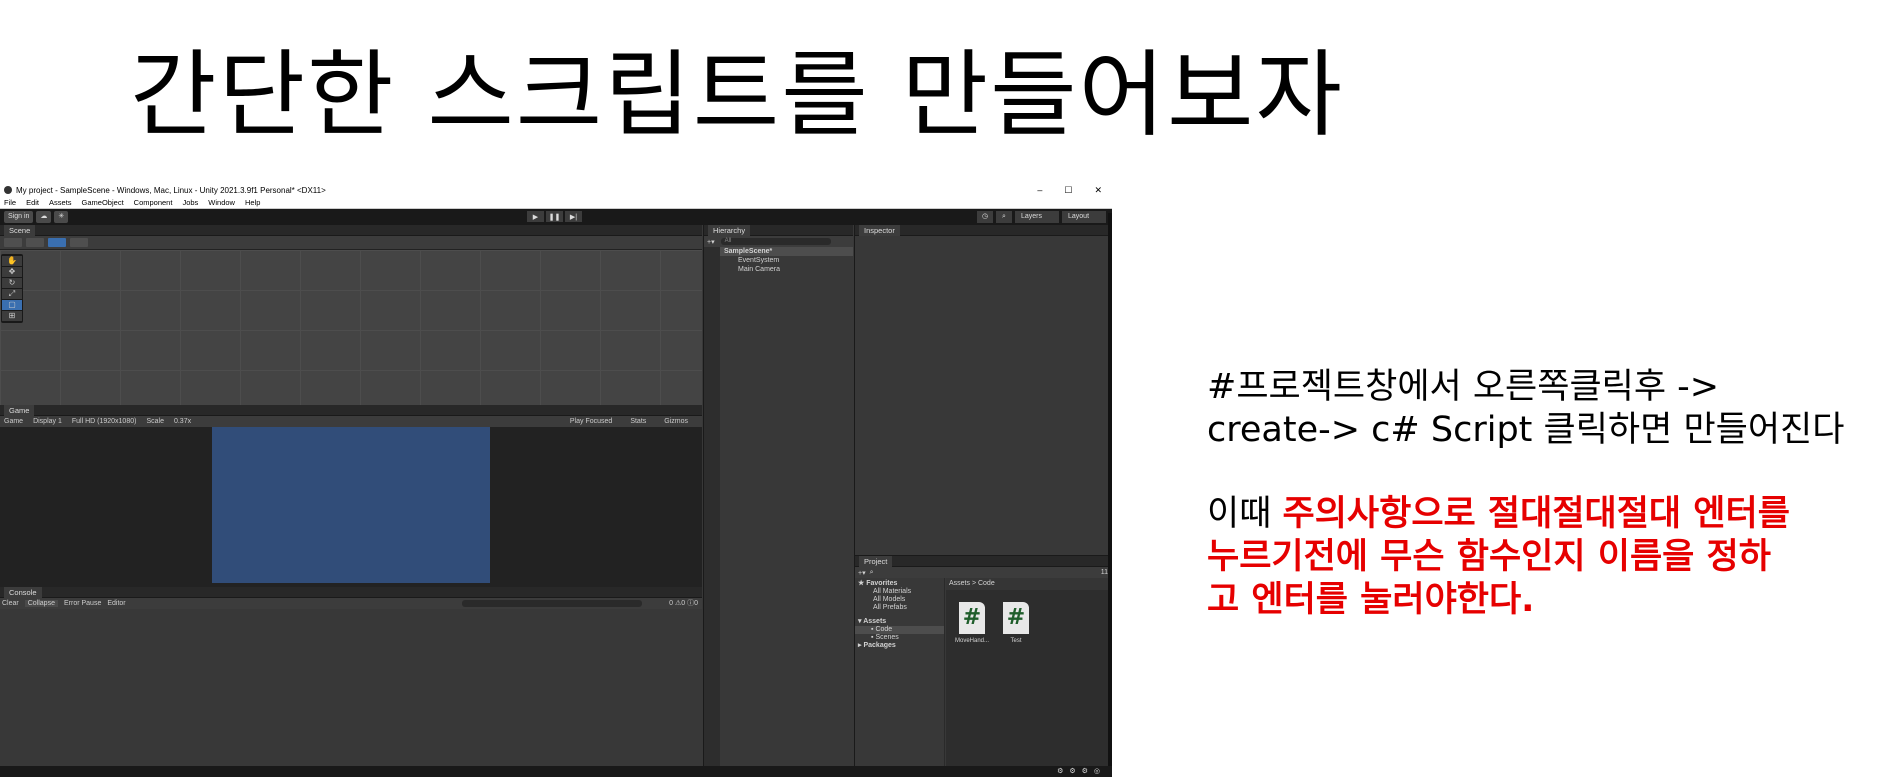  What do you see at coordinates (1098, 190) in the screenshot?
I see `close-button: ✕` at bounding box center [1098, 190].